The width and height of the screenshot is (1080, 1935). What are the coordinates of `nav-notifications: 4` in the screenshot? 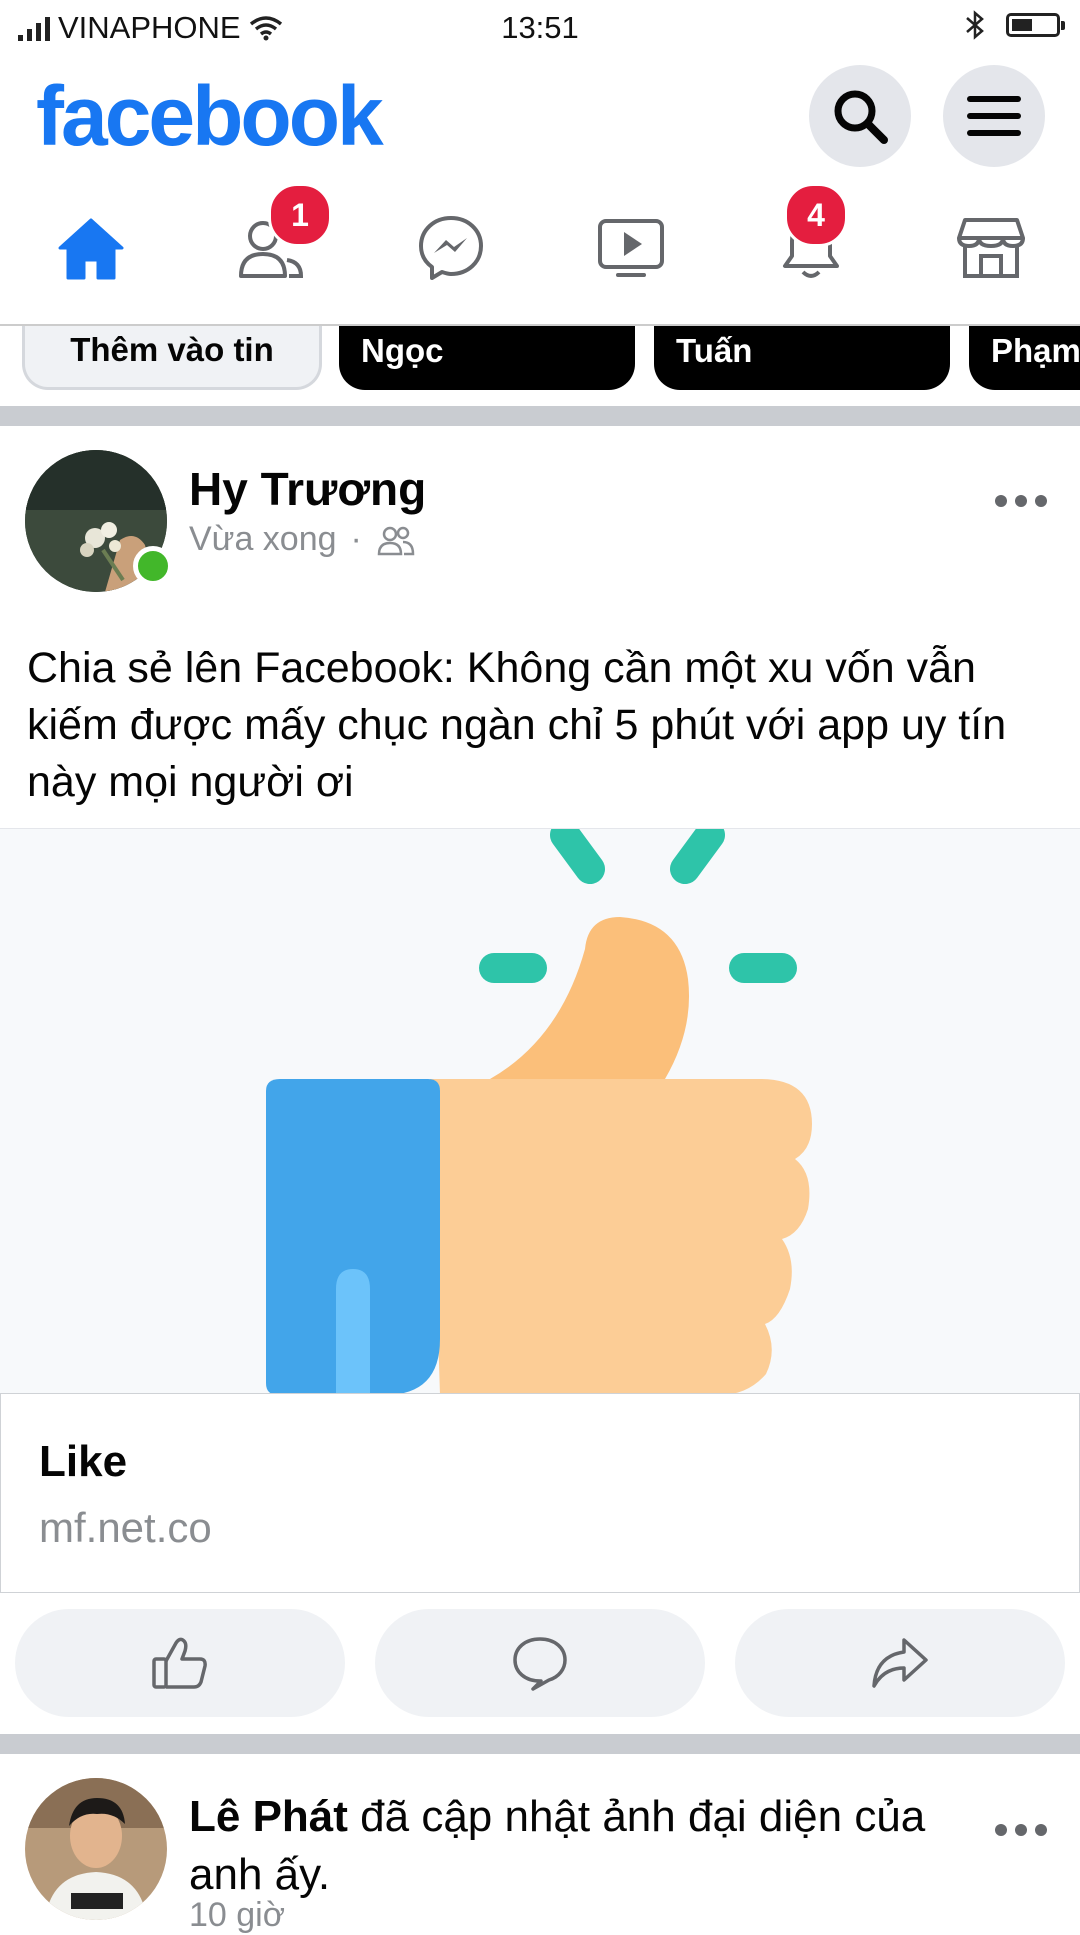 It's located at (811, 235).